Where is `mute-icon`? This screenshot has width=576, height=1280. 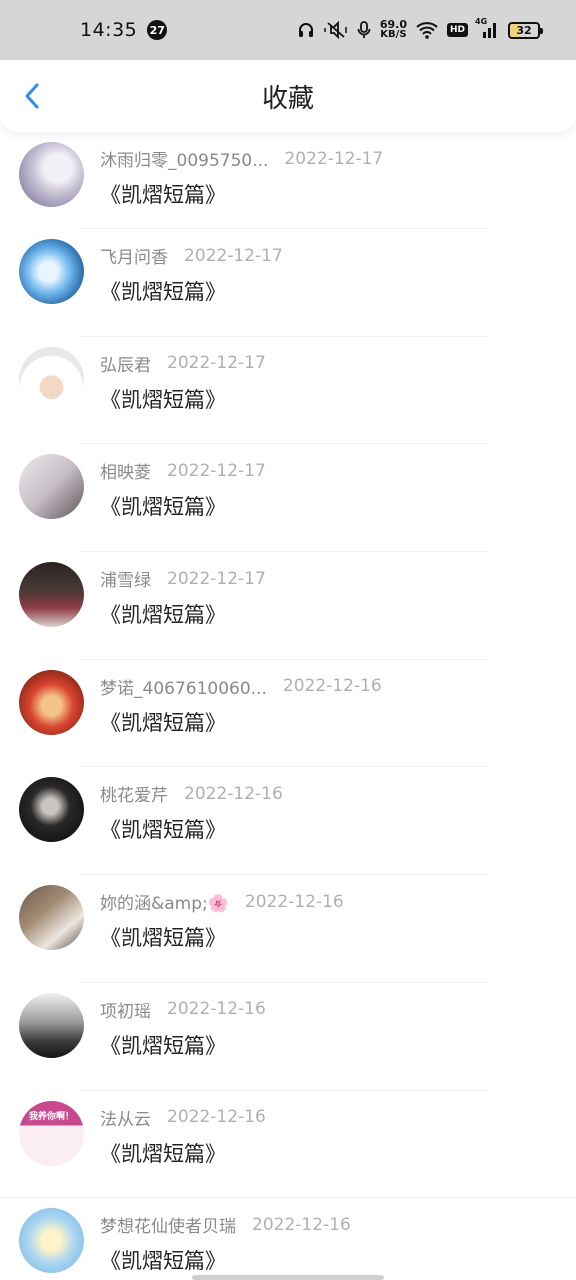 mute-icon is located at coordinates (336, 30).